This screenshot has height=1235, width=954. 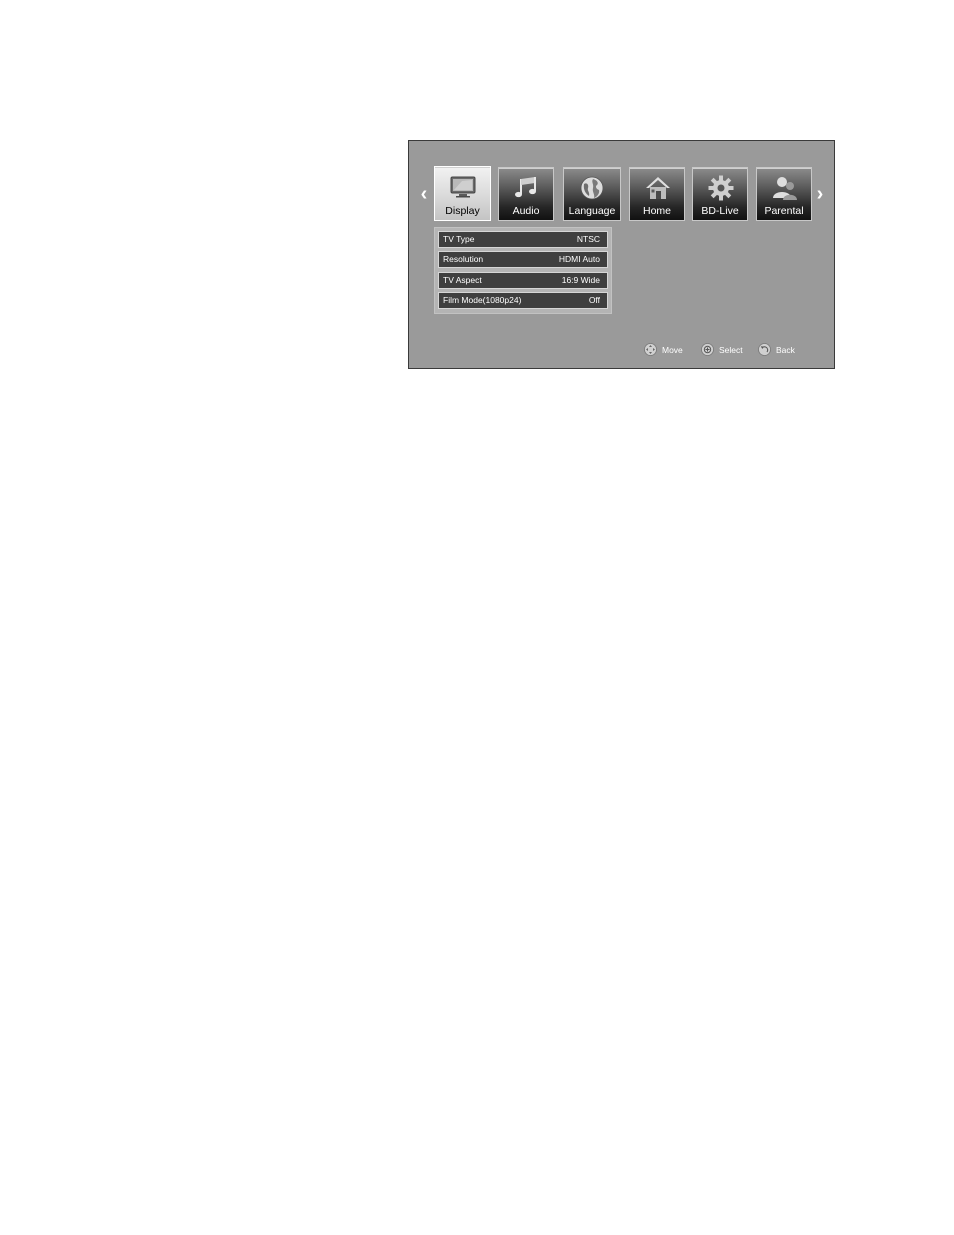 What do you see at coordinates (424, 194) in the screenshot?
I see `scroll-left-arrow-icon: ‹` at bounding box center [424, 194].